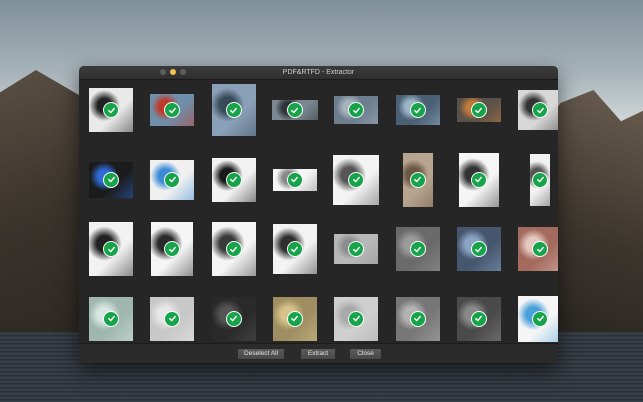 Image resolution: width=643 pixels, height=402 pixels. I want to click on thumbnail-wire-scraps, so click(479, 319).